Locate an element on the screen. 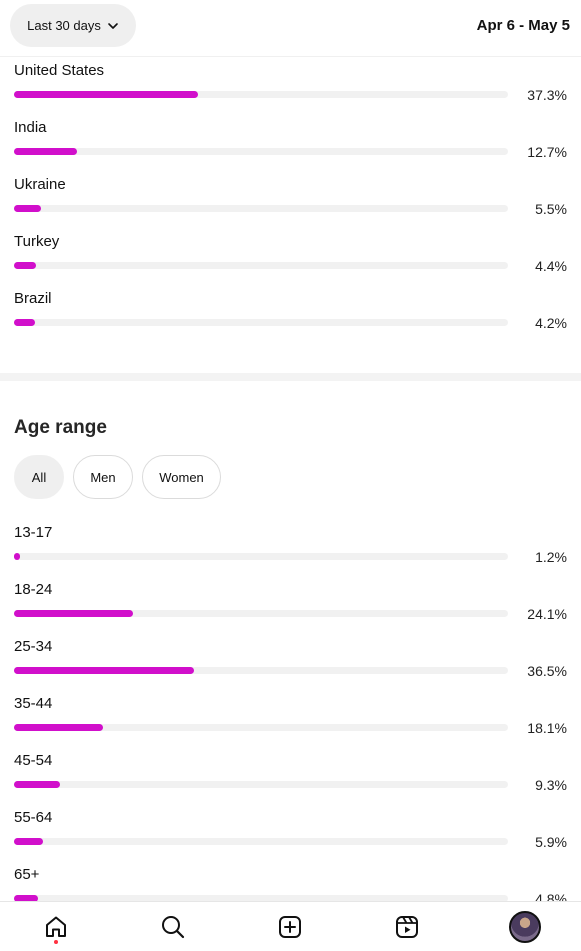  bottom-nav is located at coordinates (290, 926).